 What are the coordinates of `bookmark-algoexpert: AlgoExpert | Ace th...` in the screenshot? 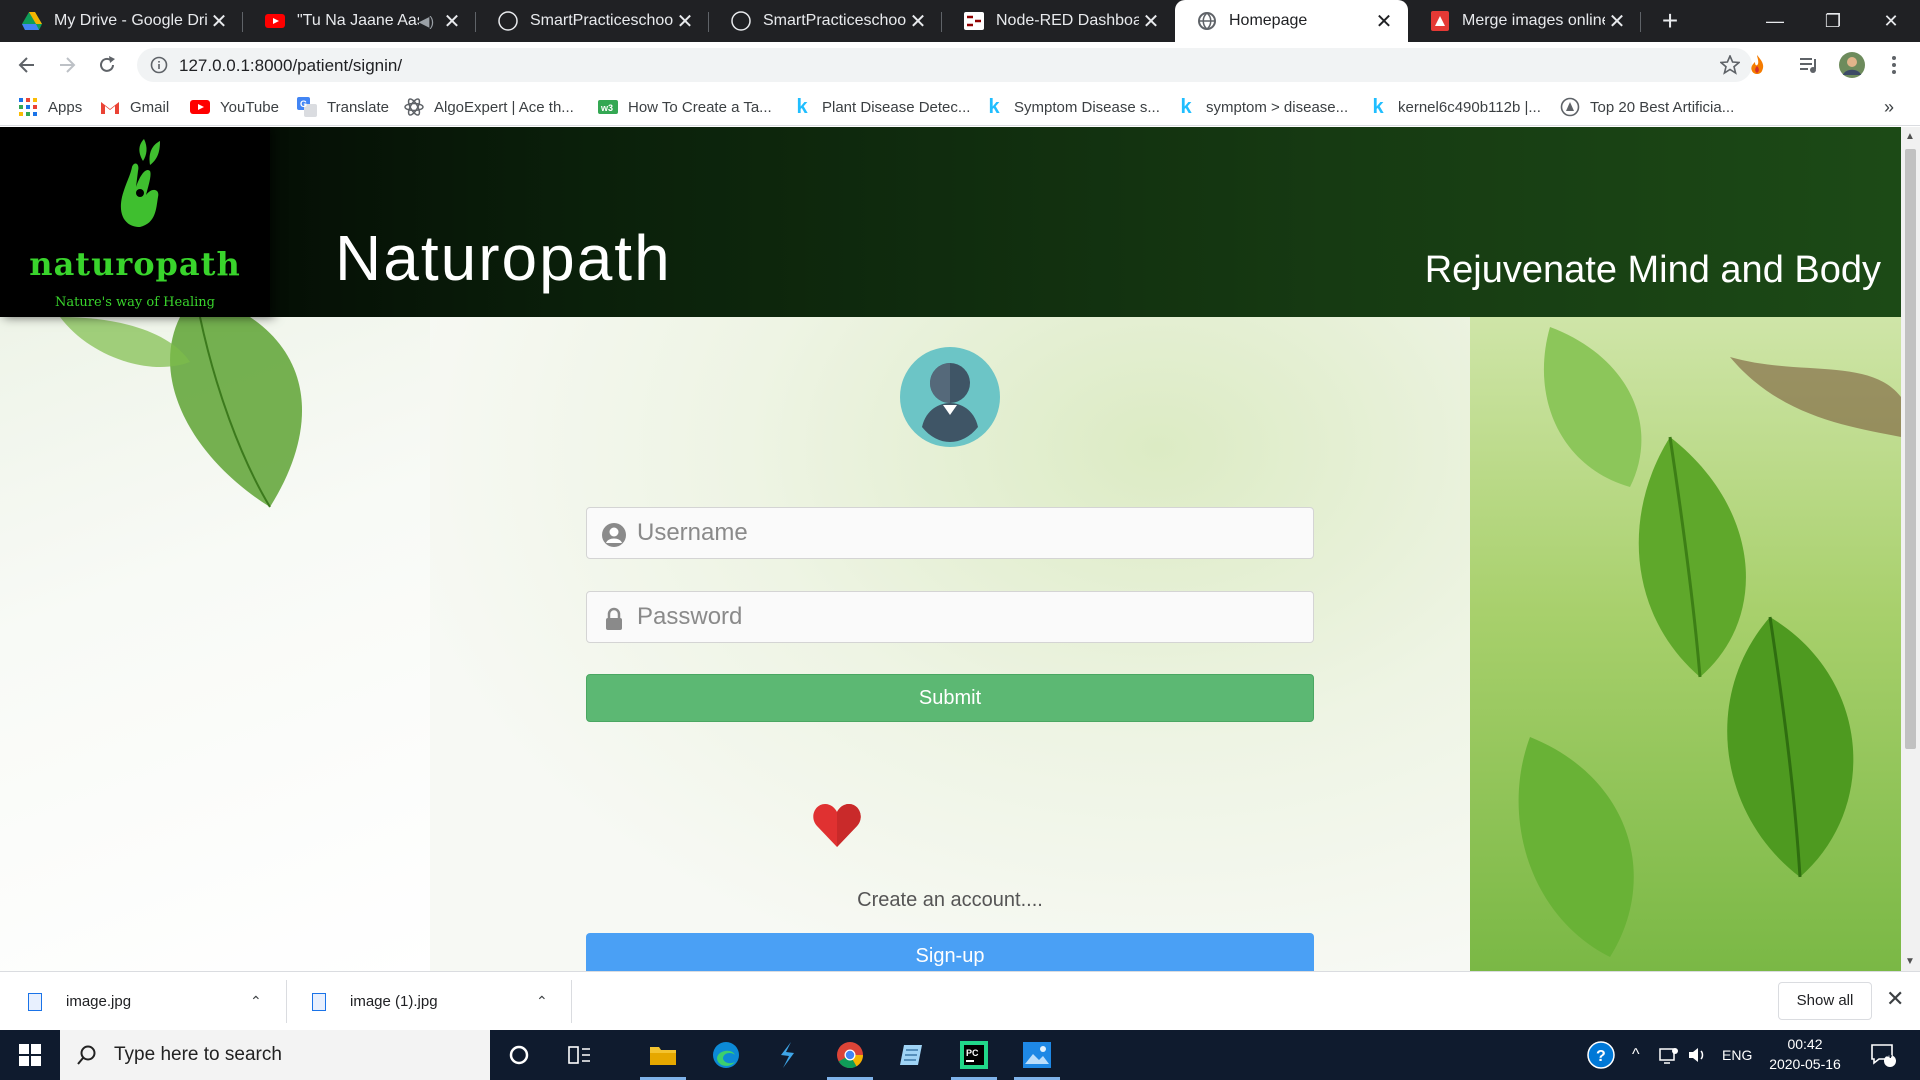 It's located at (489, 107).